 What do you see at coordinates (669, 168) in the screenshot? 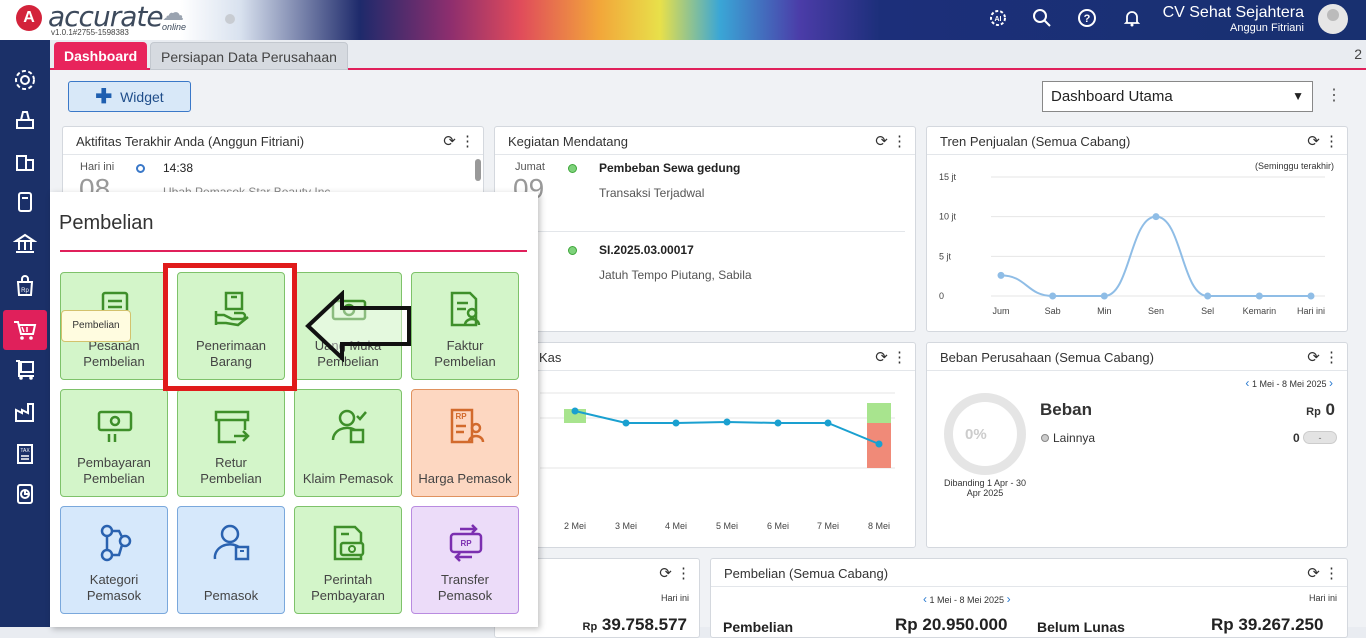
I see `kegiatan-item-title: Pembeban Sewa gedung` at bounding box center [669, 168].